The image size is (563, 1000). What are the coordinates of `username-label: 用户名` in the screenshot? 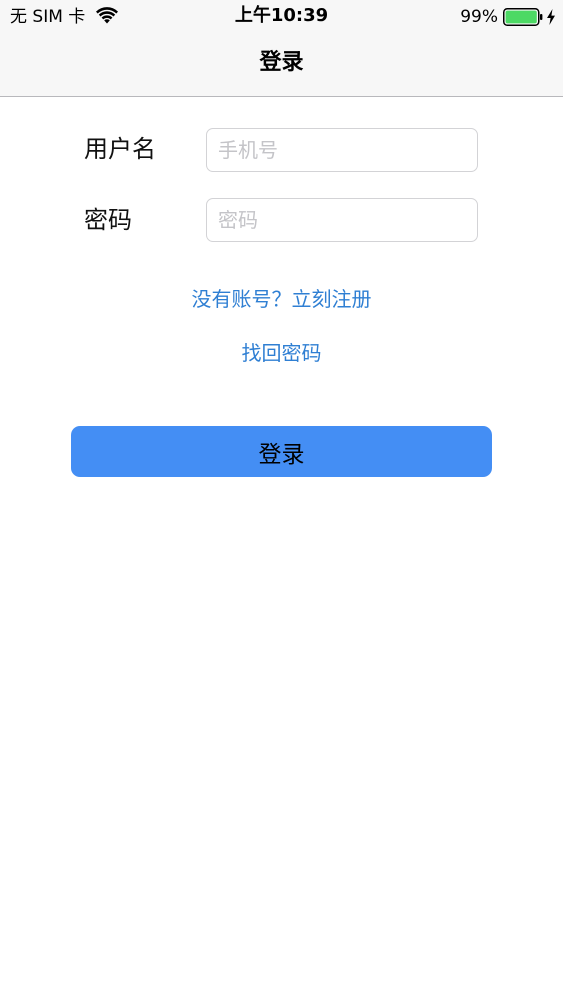 It's located at (120, 149).